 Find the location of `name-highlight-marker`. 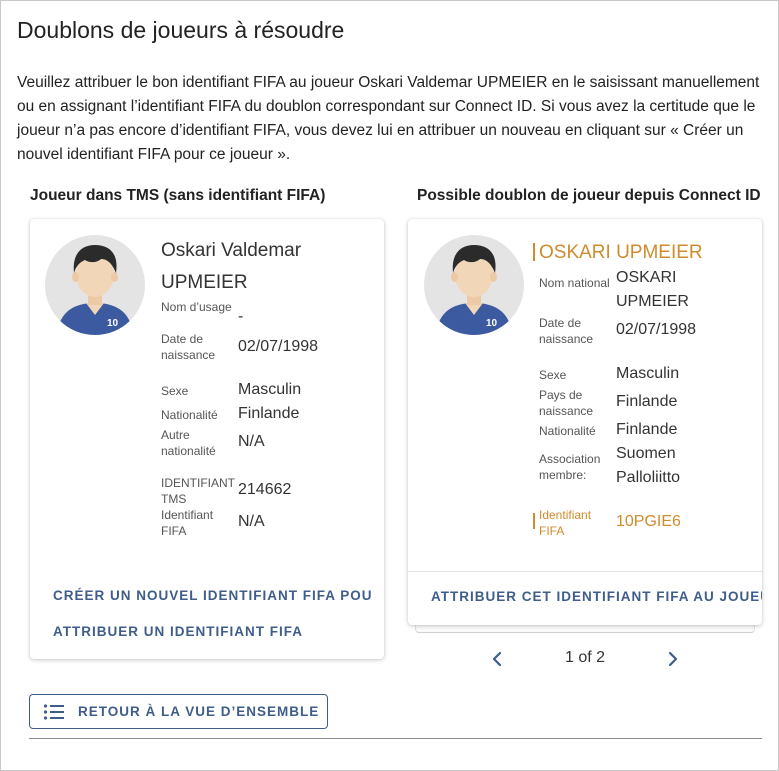

name-highlight-marker is located at coordinates (534, 252).